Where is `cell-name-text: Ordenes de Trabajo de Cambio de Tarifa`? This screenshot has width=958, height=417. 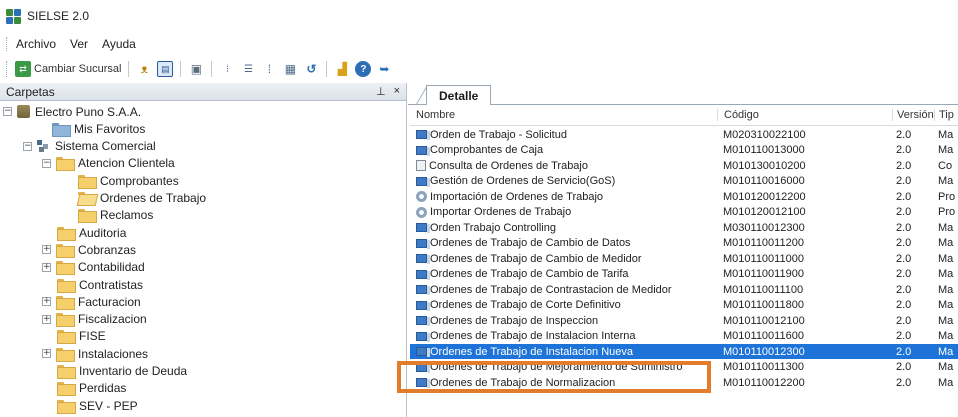
cell-name-text: Ordenes de Trabajo de Cambio de Tarifa is located at coordinates (529, 274).